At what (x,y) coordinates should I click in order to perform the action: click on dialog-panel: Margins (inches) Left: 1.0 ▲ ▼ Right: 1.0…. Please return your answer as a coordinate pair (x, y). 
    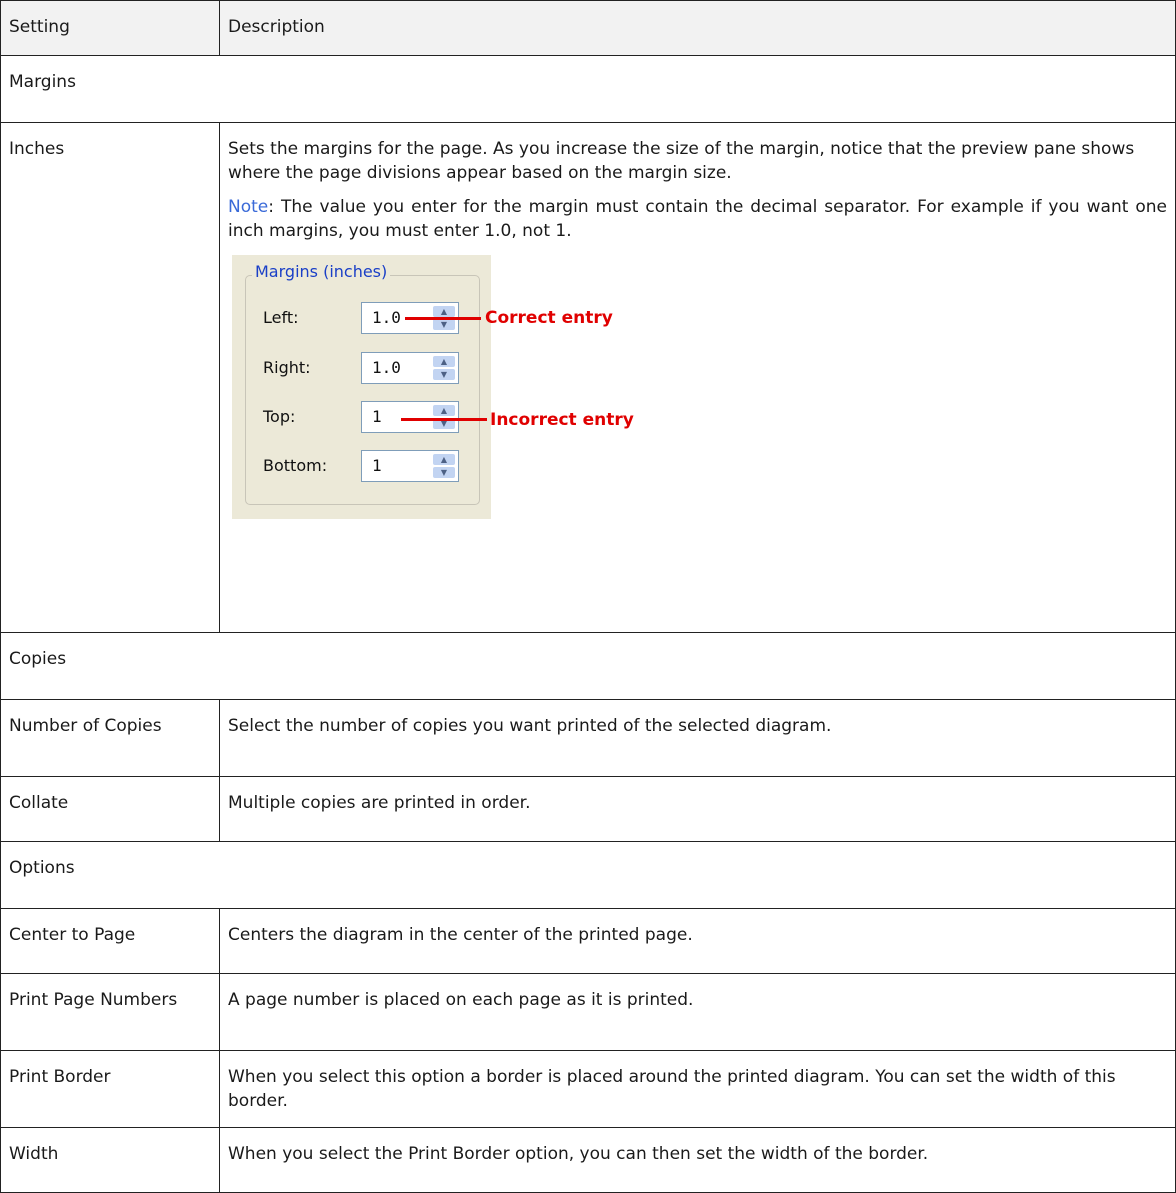
    Looking at the image, I should click on (361, 387).